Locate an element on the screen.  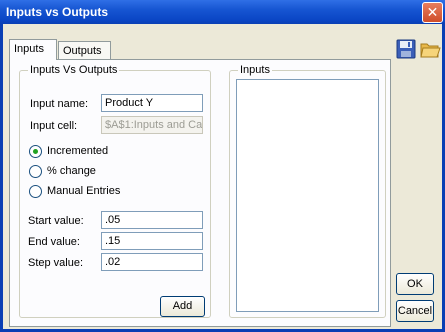
tab-inputs: Inputs is located at coordinates (33, 49).